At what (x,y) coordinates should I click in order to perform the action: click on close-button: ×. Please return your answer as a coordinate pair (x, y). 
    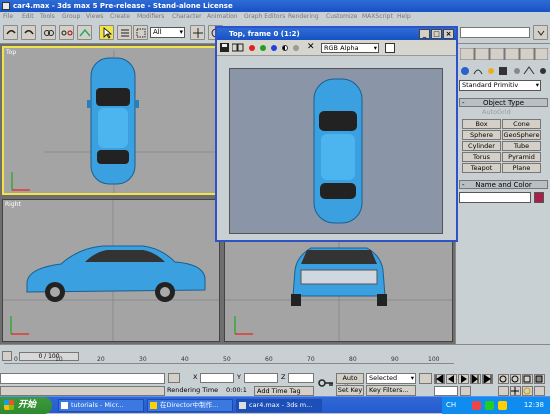
    Looking at the image, I should click on (448, 34).